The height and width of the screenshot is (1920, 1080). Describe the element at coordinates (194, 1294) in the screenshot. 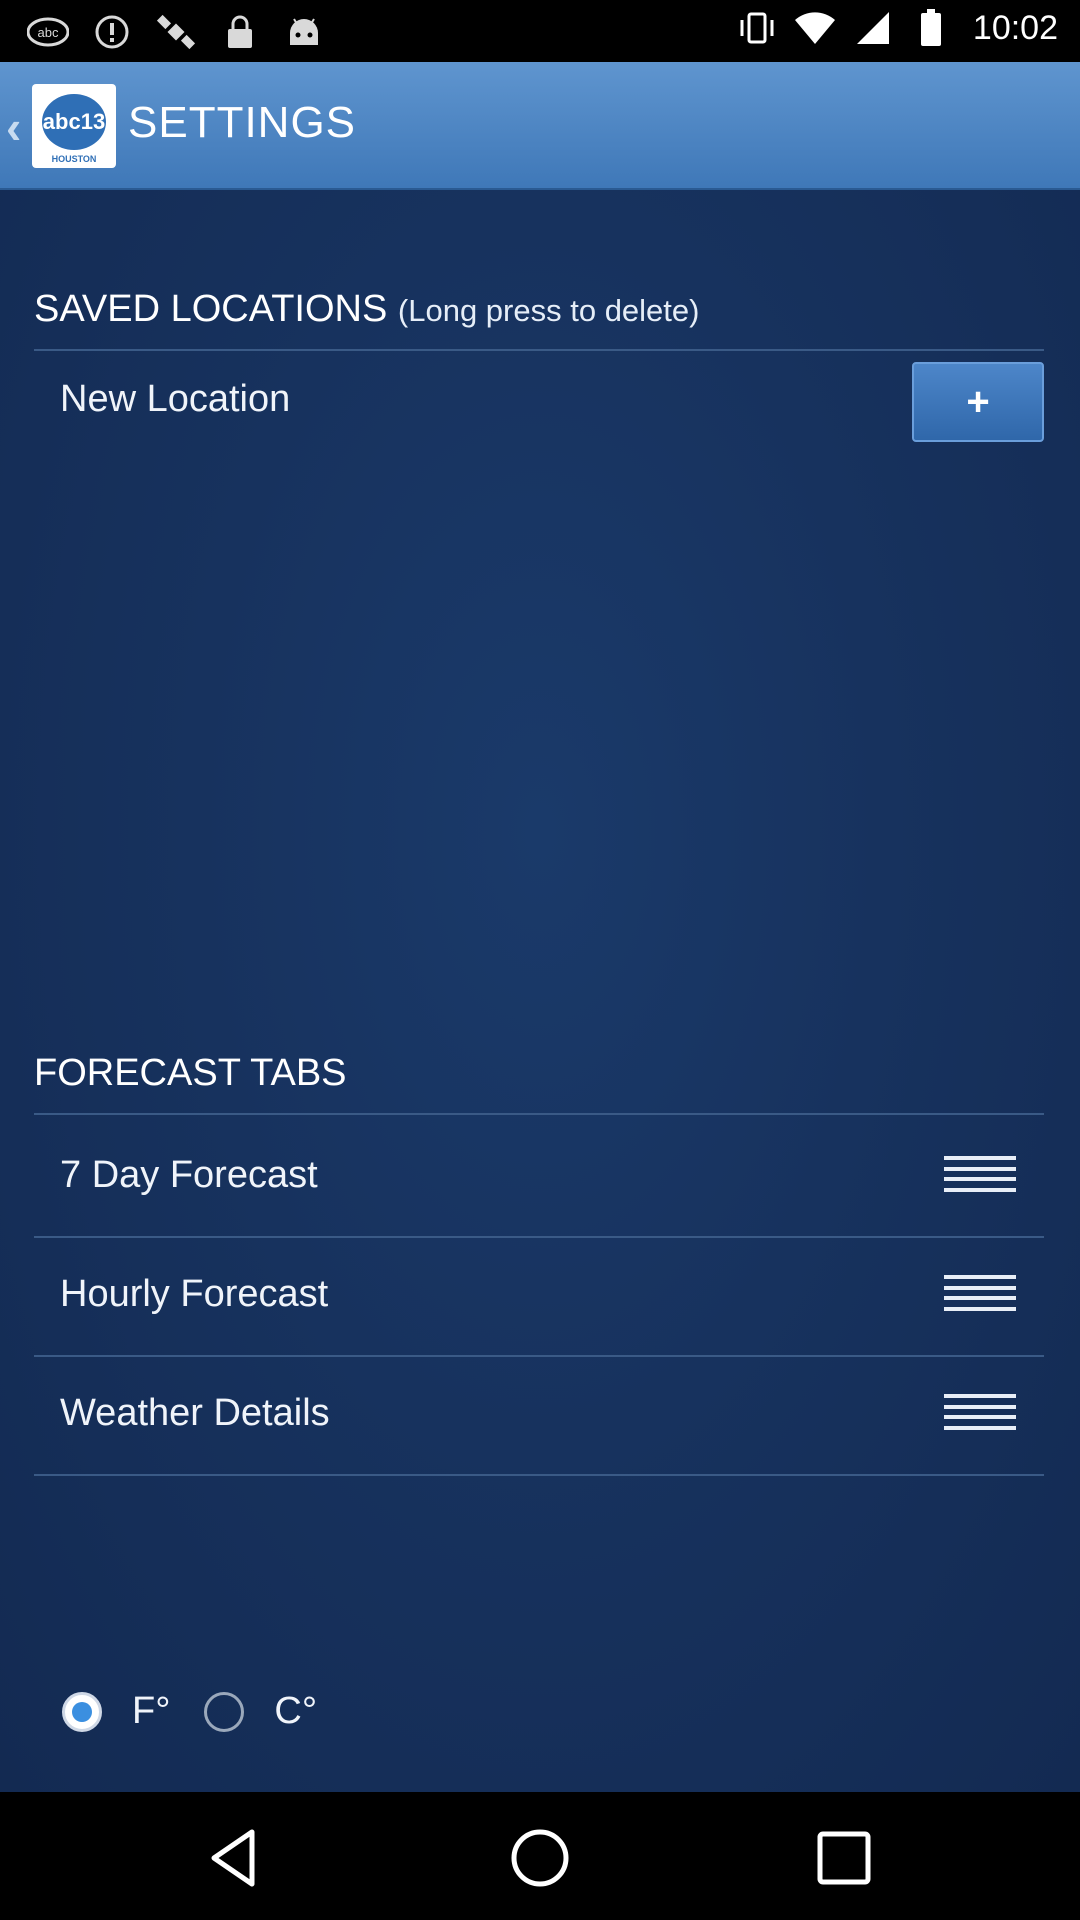

I see `forecast-tab-label: Hourly Forecast` at that location.